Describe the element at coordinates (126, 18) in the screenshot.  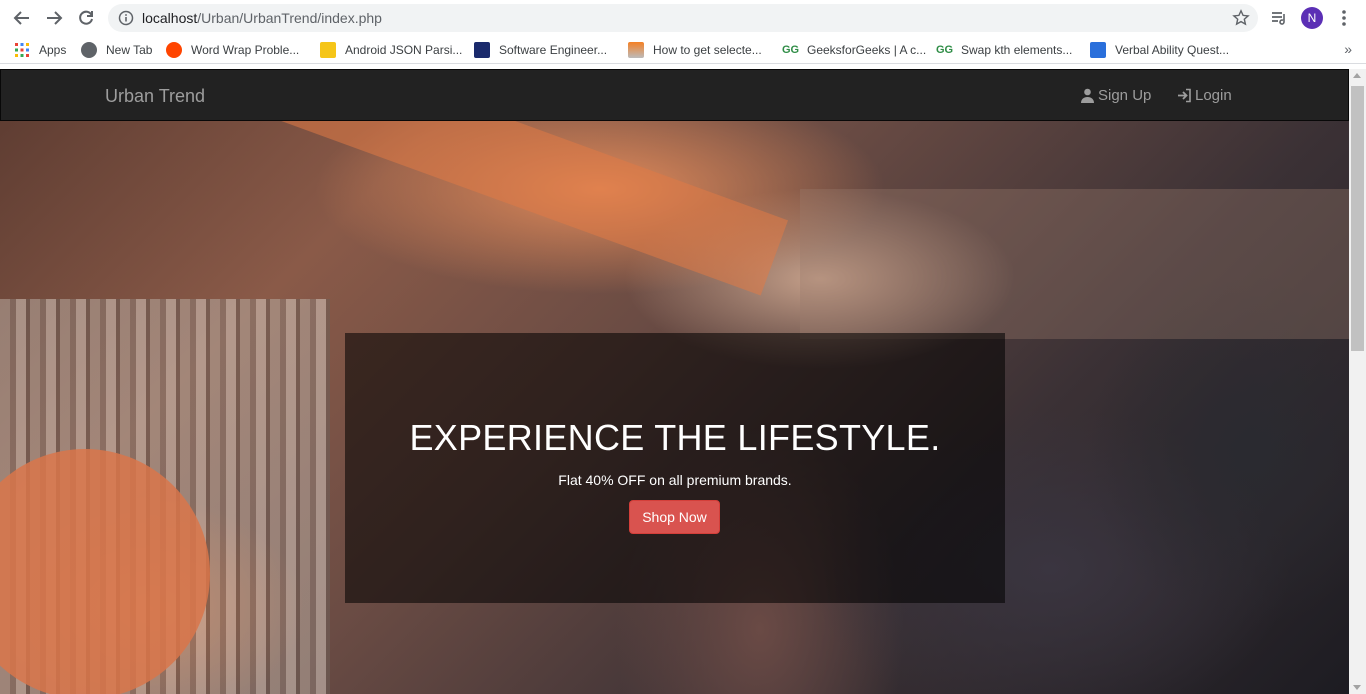
I see `site-info-icon` at that location.